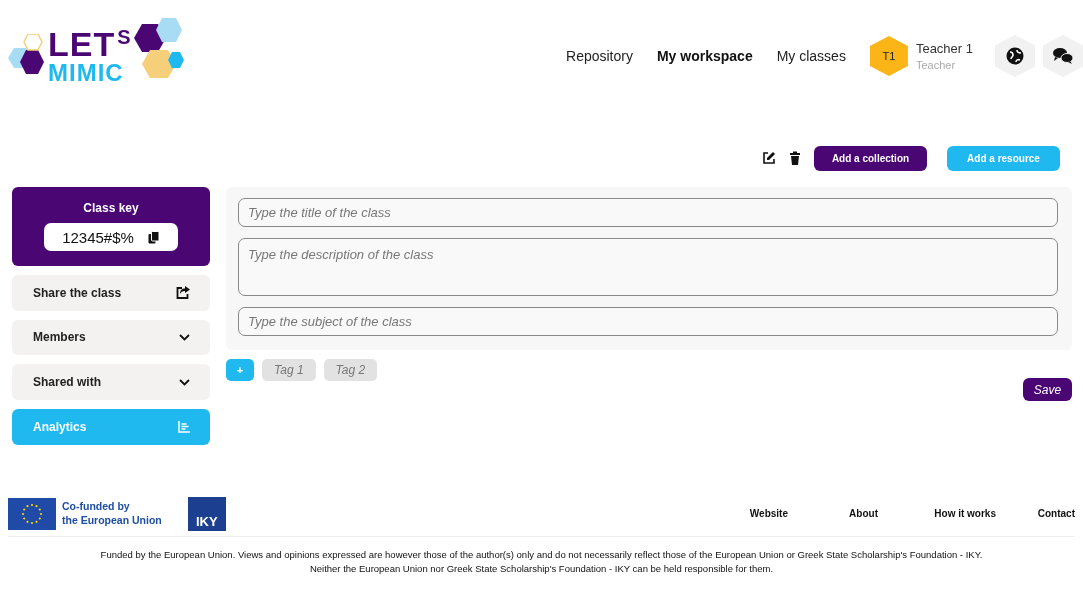 Image resolution: width=1083 pixels, height=592 pixels. I want to click on eu-funding-text: Co-funded by, so click(96, 507).